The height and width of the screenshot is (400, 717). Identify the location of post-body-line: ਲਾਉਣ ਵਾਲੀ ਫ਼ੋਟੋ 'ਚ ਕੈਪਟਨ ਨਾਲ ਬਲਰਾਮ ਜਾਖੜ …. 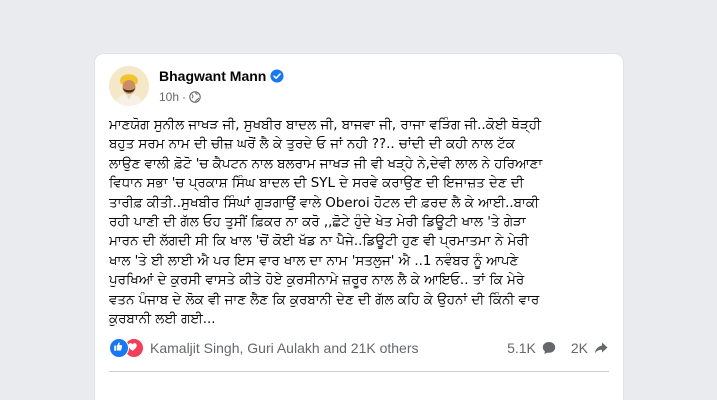
(326, 164).